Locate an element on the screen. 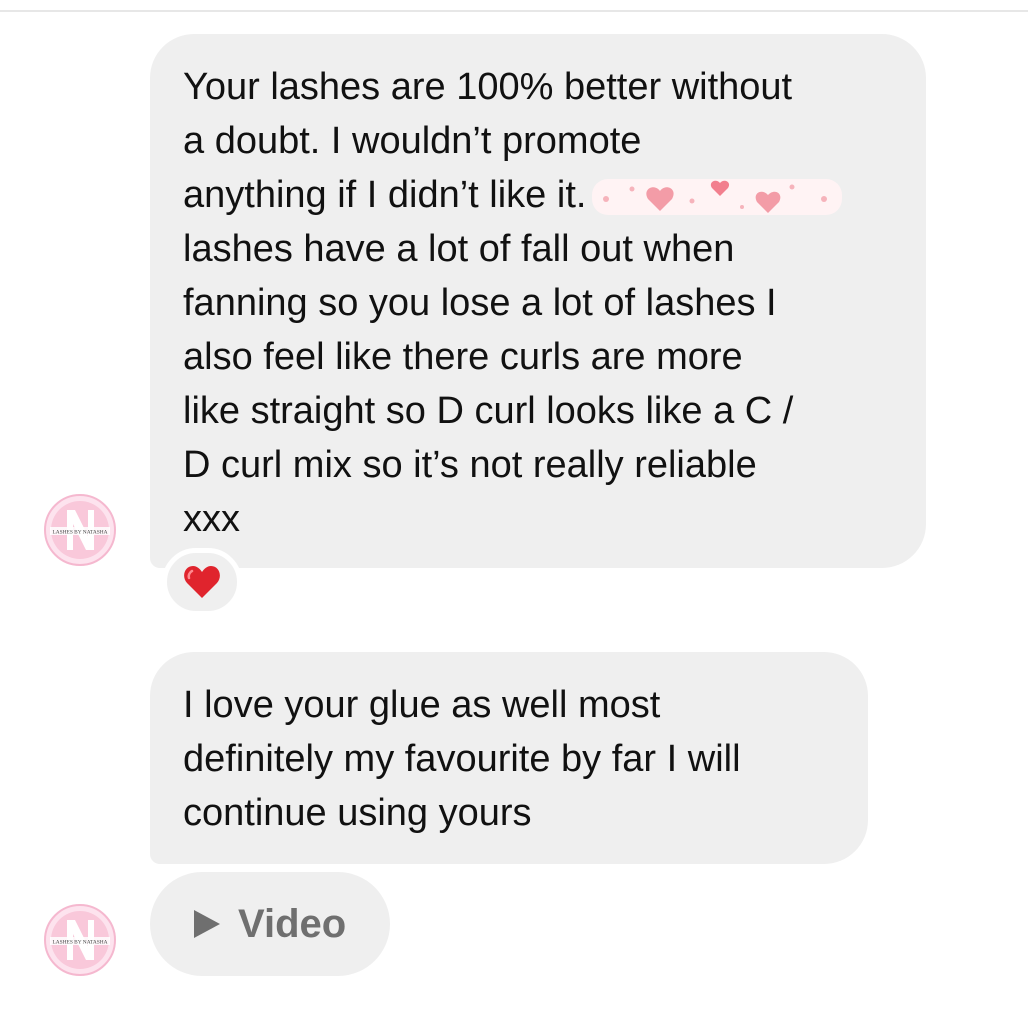  message-line: I love your glue as well most is located at coordinates (422, 705).